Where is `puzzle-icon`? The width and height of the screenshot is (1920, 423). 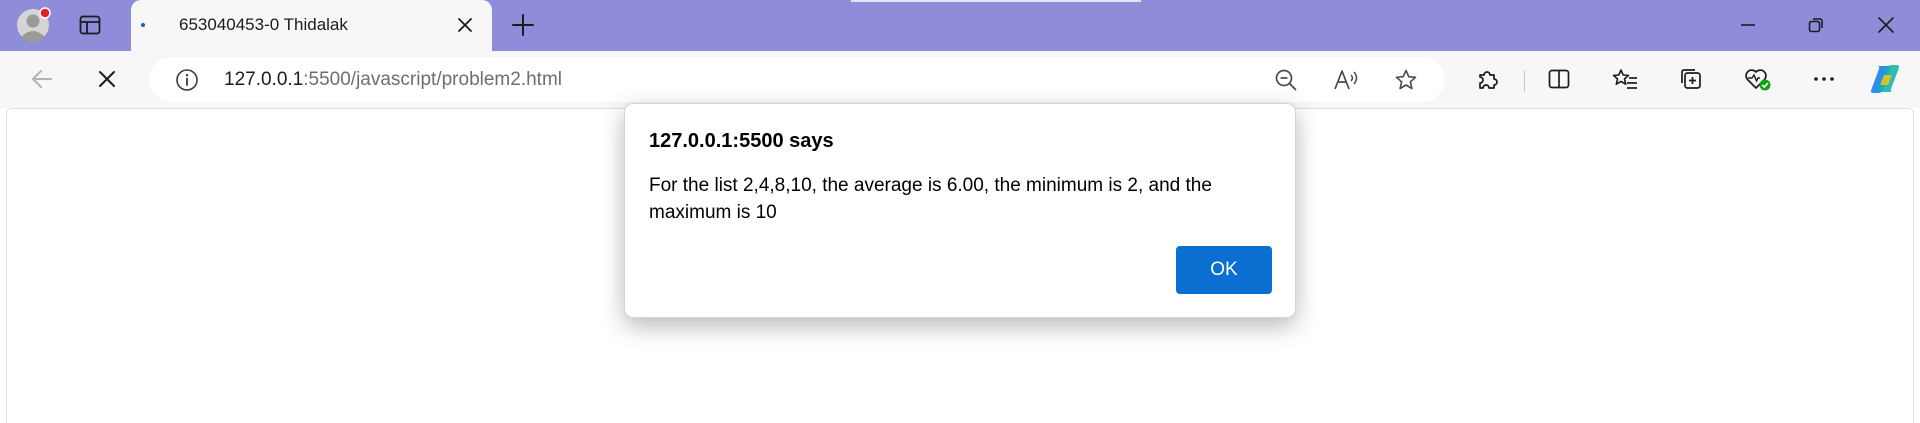
puzzle-icon is located at coordinates (1488, 80).